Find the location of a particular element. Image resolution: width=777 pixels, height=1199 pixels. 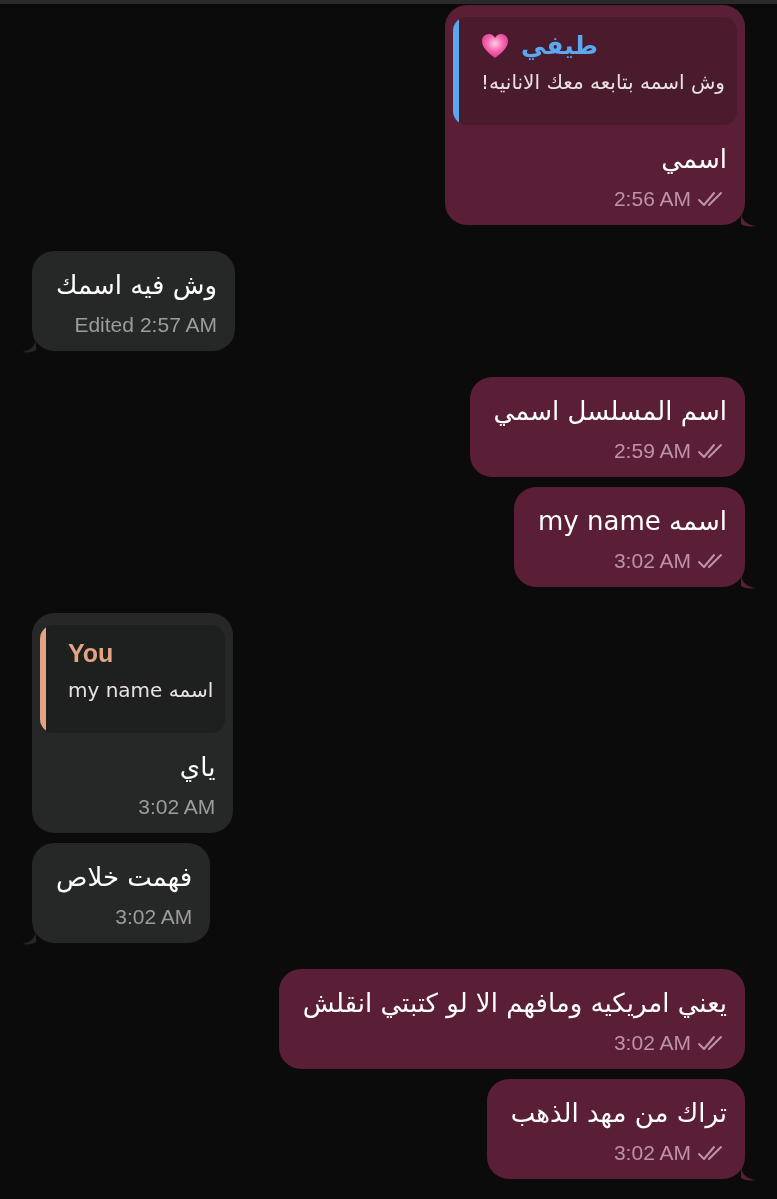

quoted-message-text: وش اسمه بتابعه معك الانانيه! is located at coordinates (603, 82).